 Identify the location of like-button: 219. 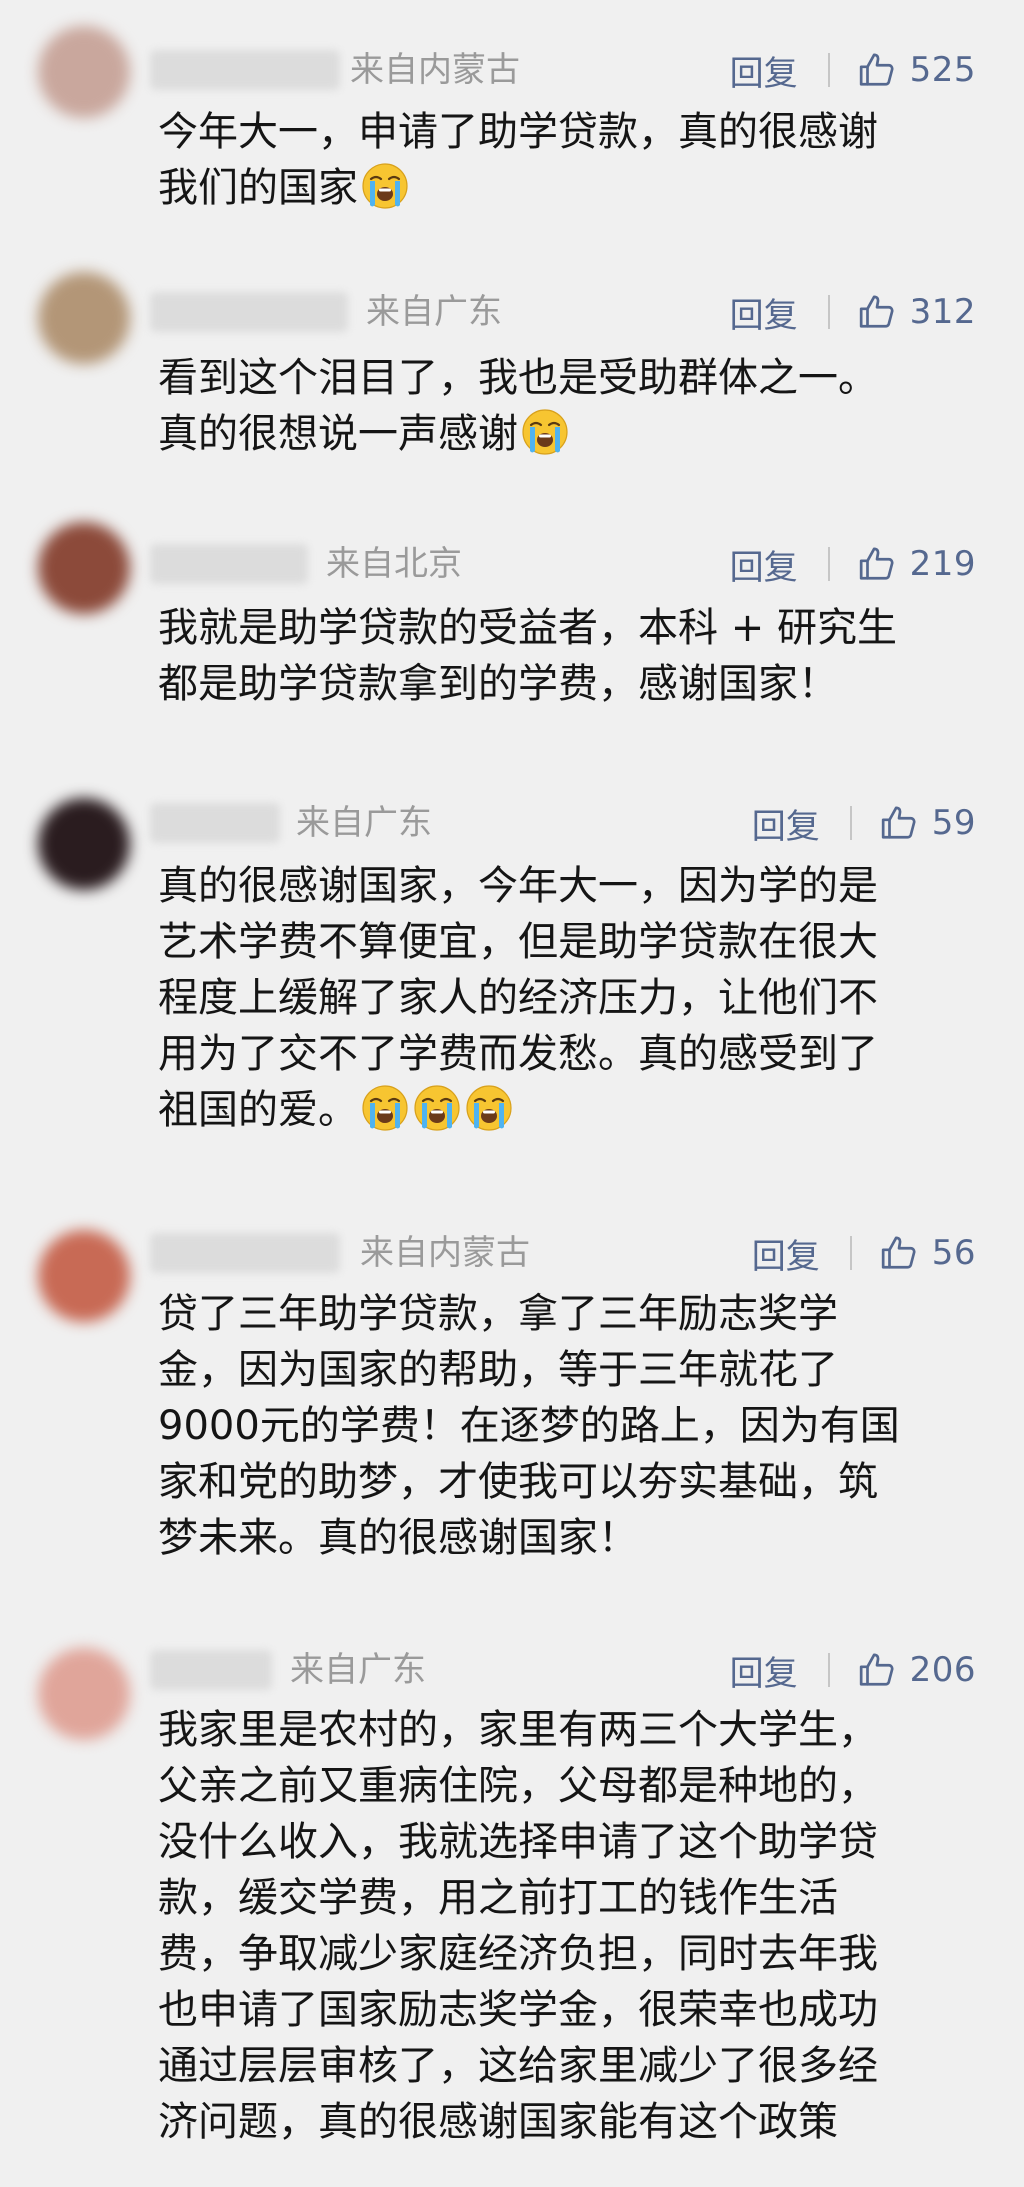
(917, 564).